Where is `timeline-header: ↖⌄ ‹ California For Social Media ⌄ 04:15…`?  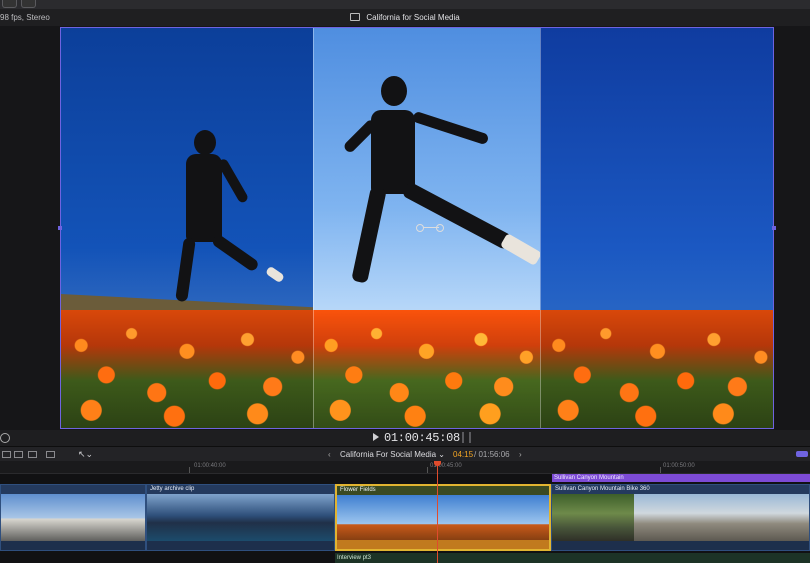
timeline-header: ↖⌄ ‹ California For Social Media ⌄ 04:15… is located at coordinates (405, 454).